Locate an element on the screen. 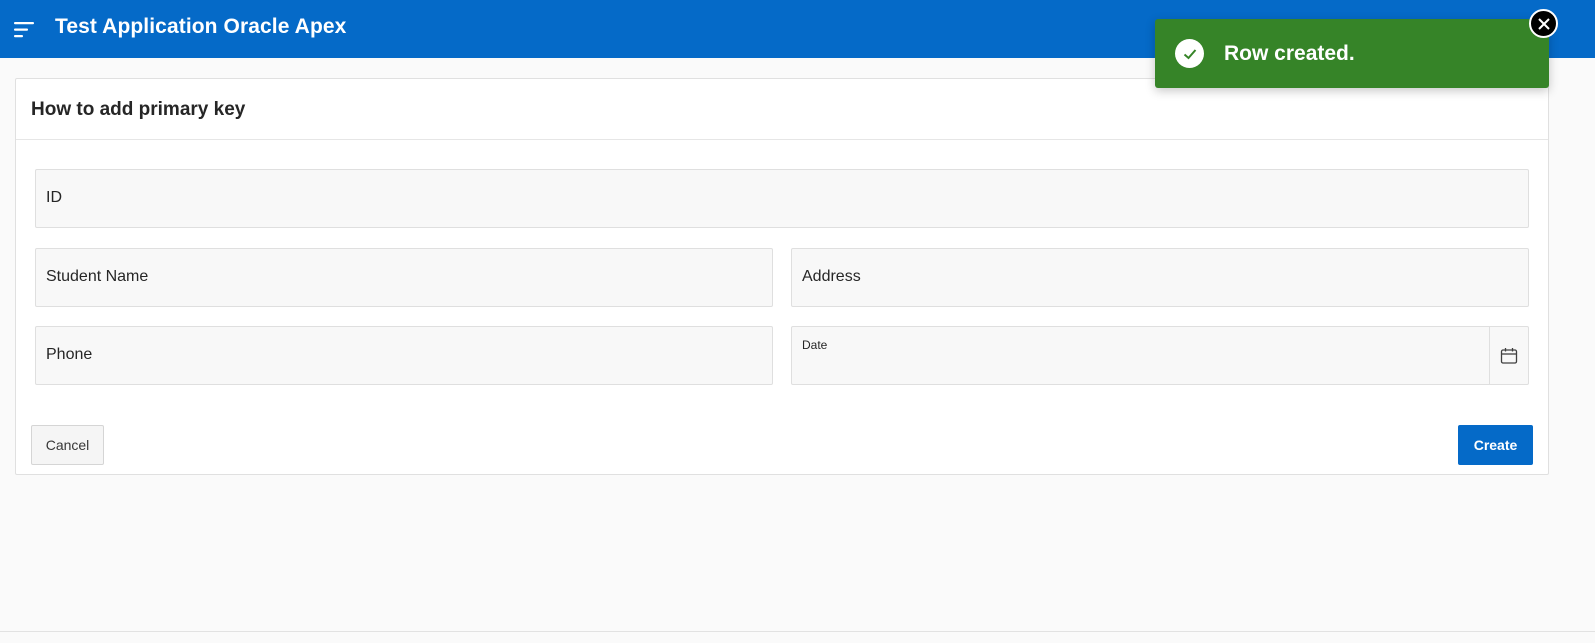  region-header: How to add primary key is located at coordinates (782, 109).